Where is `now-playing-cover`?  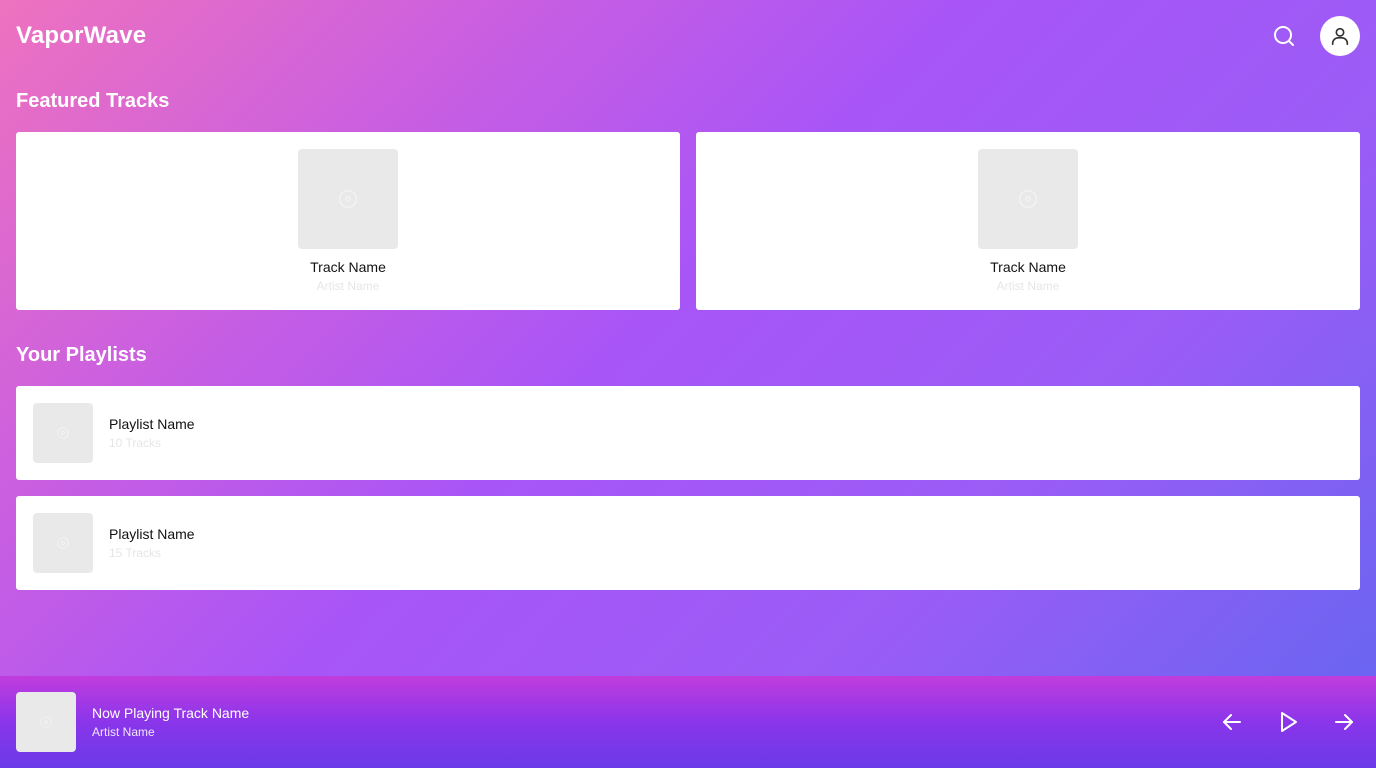
now-playing-cover is located at coordinates (46, 722).